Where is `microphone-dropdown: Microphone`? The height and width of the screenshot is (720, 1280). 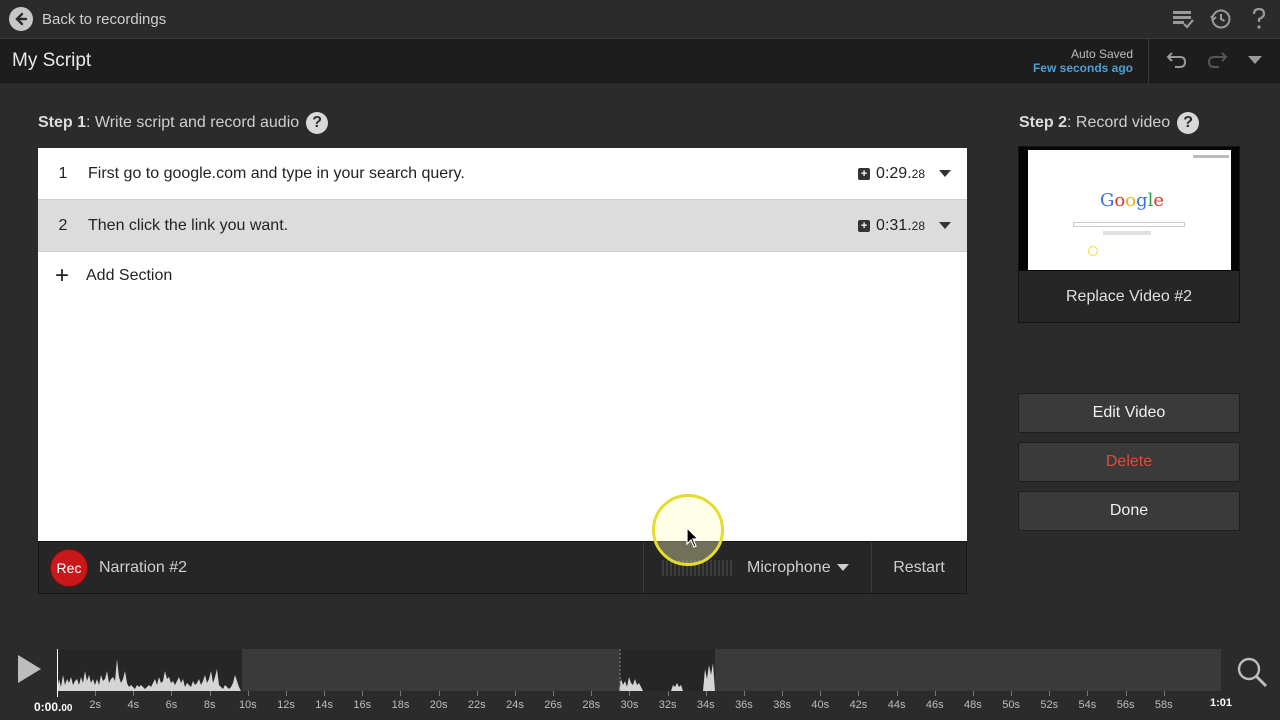 microphone-dropdown: Microphone is located at coordinates (798, 568).